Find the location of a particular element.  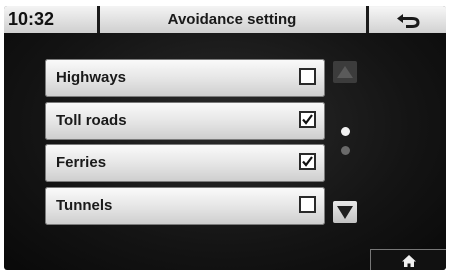

checkbox-toll-roads is located at coordinates (307, 119).